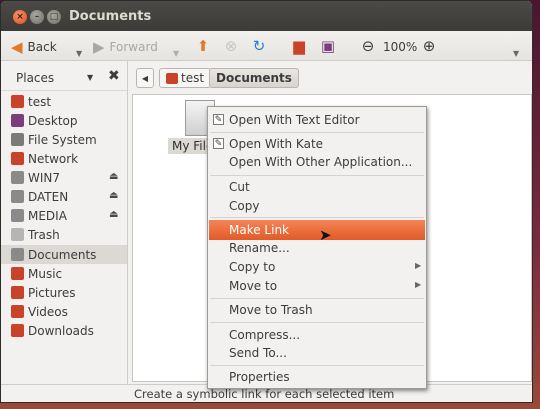 The height and width of the screenshot is (409, 540). What do you see at coordinates (516, 53) in the screenshot?
I see `view-options-dropdown-icon: ▼` at bounding box center [516, 53].